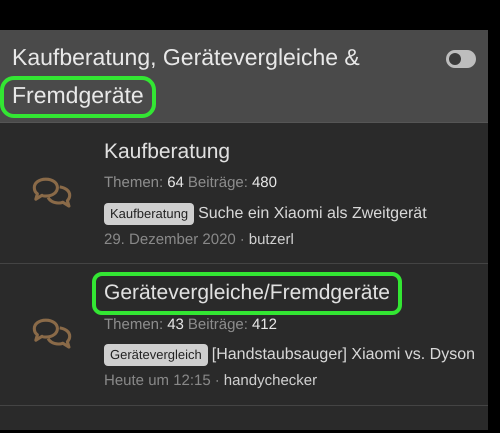  I want to click on stat-value: 43, so click(175, 324).